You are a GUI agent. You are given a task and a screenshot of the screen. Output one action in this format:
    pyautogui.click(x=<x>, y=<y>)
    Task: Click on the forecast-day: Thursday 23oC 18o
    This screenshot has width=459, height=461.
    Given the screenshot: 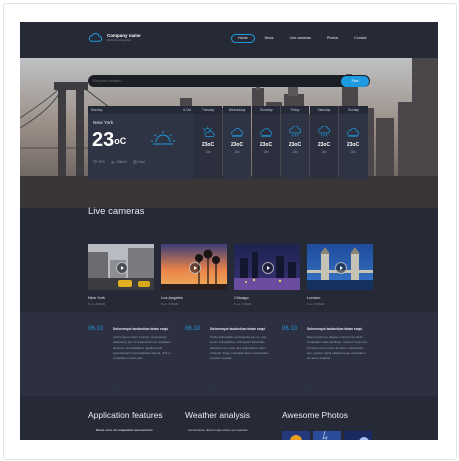 What is the action you would take?
    pyautogui.click(x=266, y=142)
    